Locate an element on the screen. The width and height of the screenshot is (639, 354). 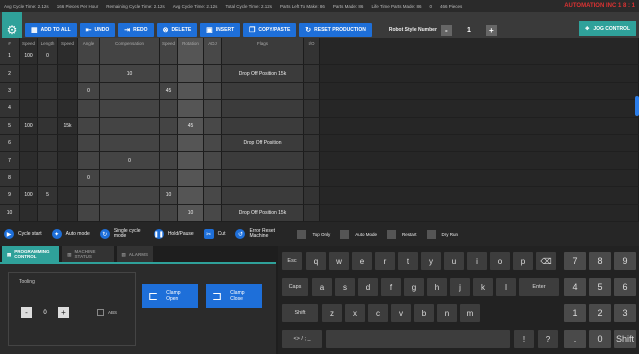
table-cell: Drop Off Position 15k is located at coordinates (263, 73).